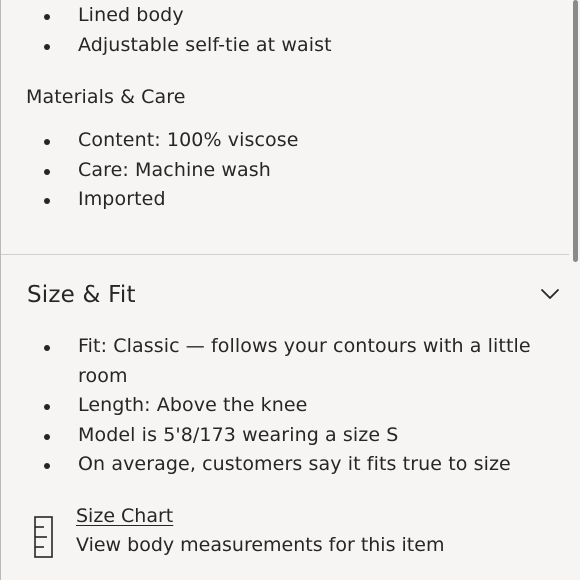 The image size is (580, 580). Describe the element at coordinates (271, 200) in the screenshot. I see `list-item: Imported` at that location.